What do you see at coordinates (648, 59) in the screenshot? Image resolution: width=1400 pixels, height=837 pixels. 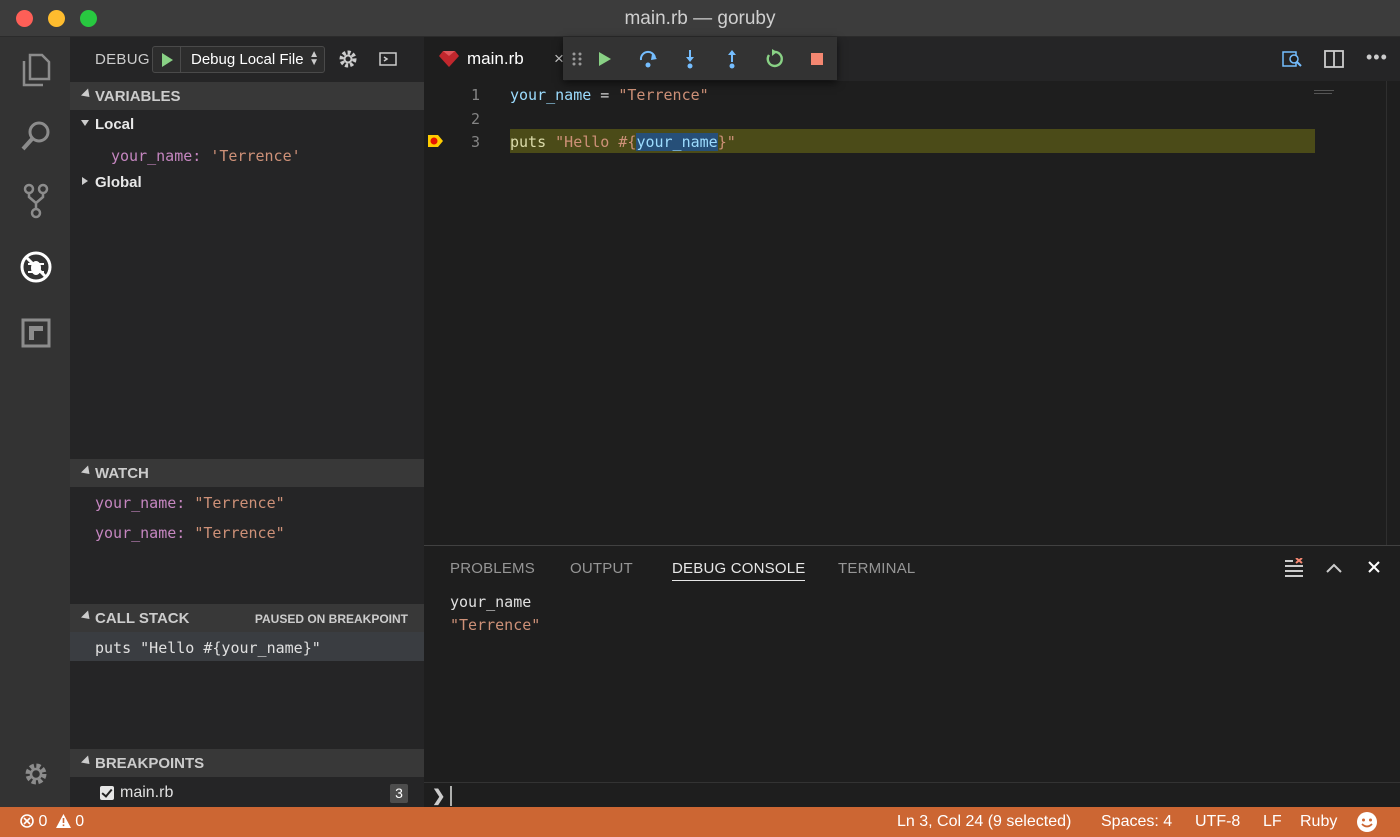 I see `step-over-icon` at bounding box center [648, 59].